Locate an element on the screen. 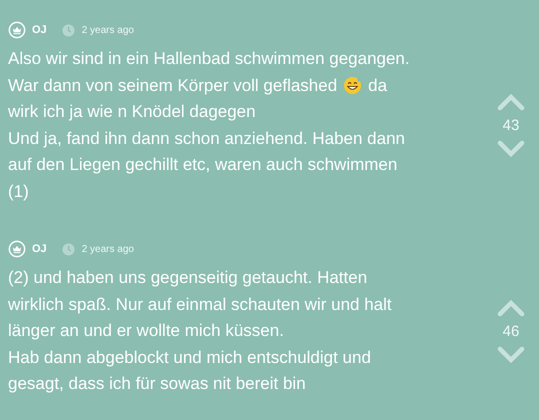  vote-count: 43 is located at coordinates (511, 125).